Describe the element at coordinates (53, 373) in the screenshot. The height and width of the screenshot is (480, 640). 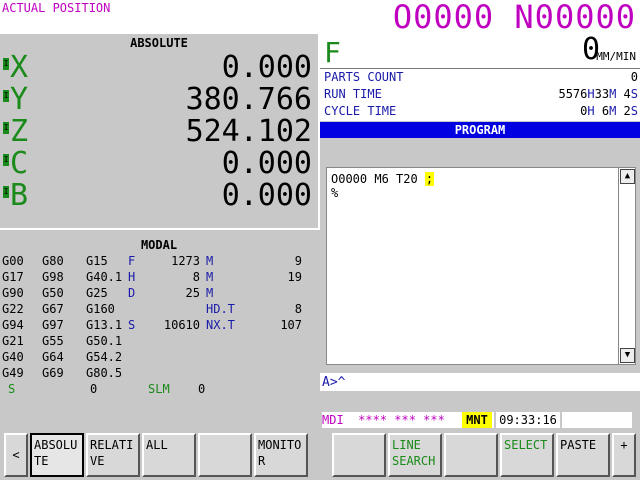
I see `modal-cell: G69` at that location.